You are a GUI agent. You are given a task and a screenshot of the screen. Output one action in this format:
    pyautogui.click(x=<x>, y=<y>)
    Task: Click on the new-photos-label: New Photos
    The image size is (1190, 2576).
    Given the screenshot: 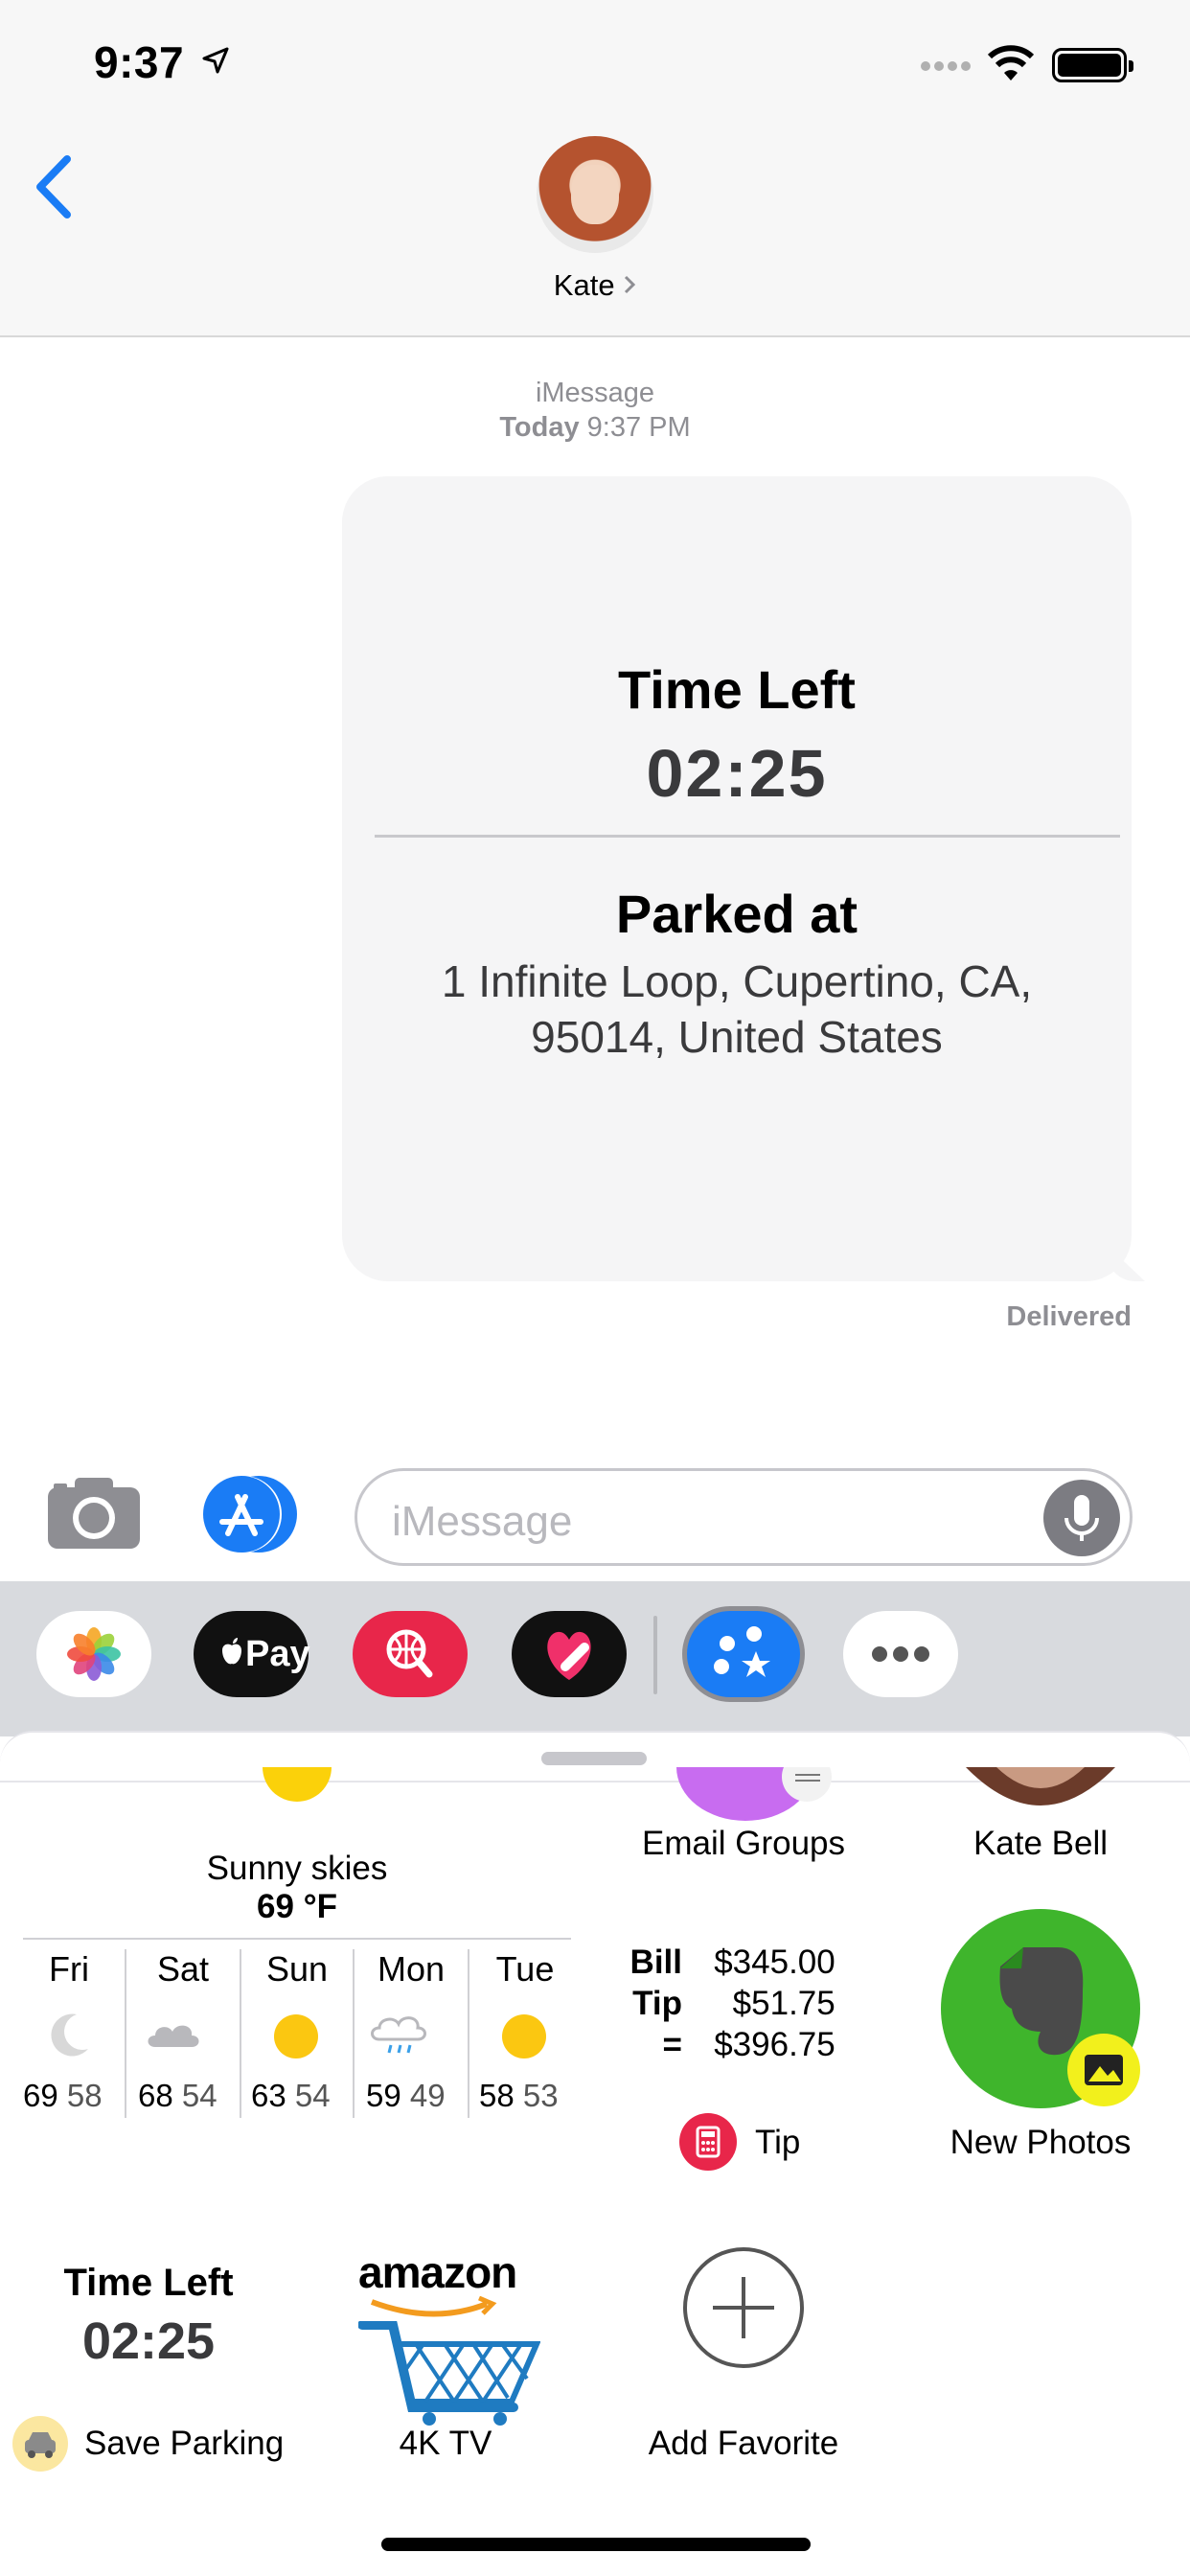 What is the action you would take?
    pyautogui.click(x=1041, y=2142)
    